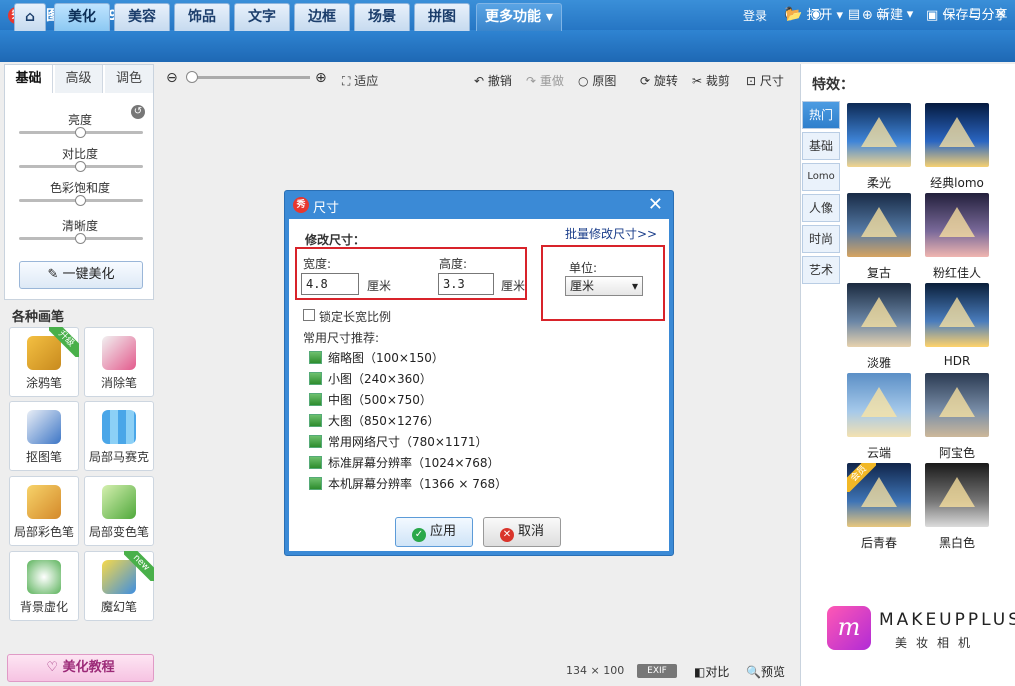  I want to click on compare-icon: ◧, so click(700, 672).